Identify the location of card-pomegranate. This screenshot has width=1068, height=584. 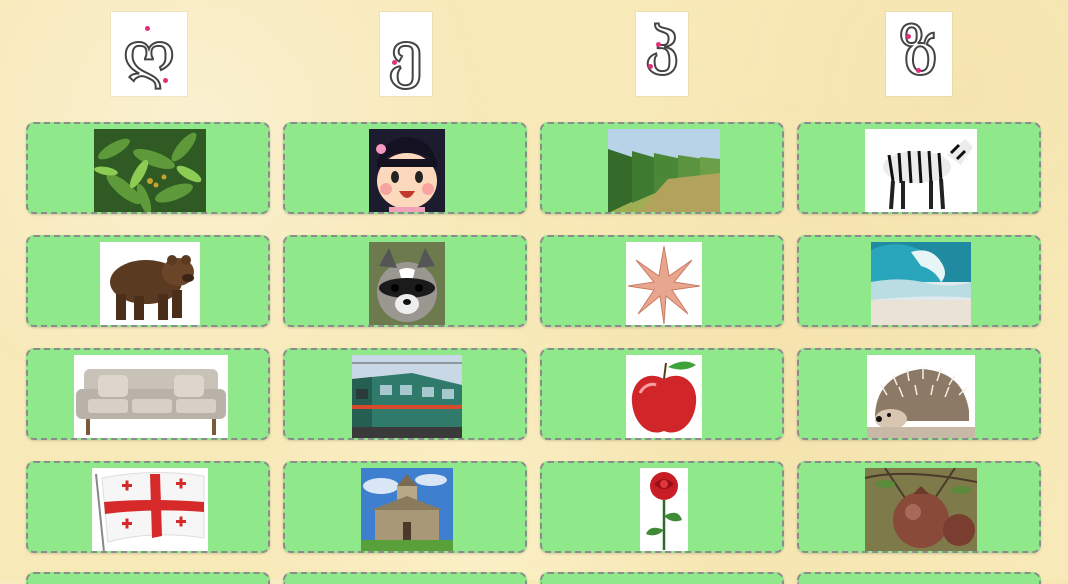
(919, 507).